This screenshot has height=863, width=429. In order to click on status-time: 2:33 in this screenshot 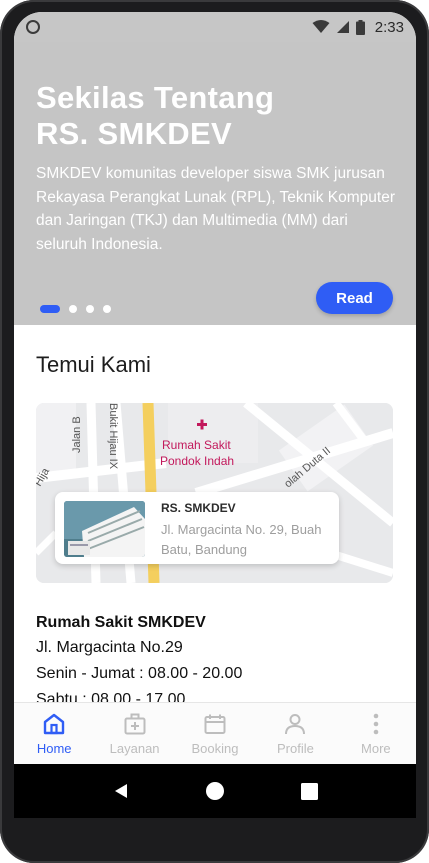, I will do `click(389, 27)`.